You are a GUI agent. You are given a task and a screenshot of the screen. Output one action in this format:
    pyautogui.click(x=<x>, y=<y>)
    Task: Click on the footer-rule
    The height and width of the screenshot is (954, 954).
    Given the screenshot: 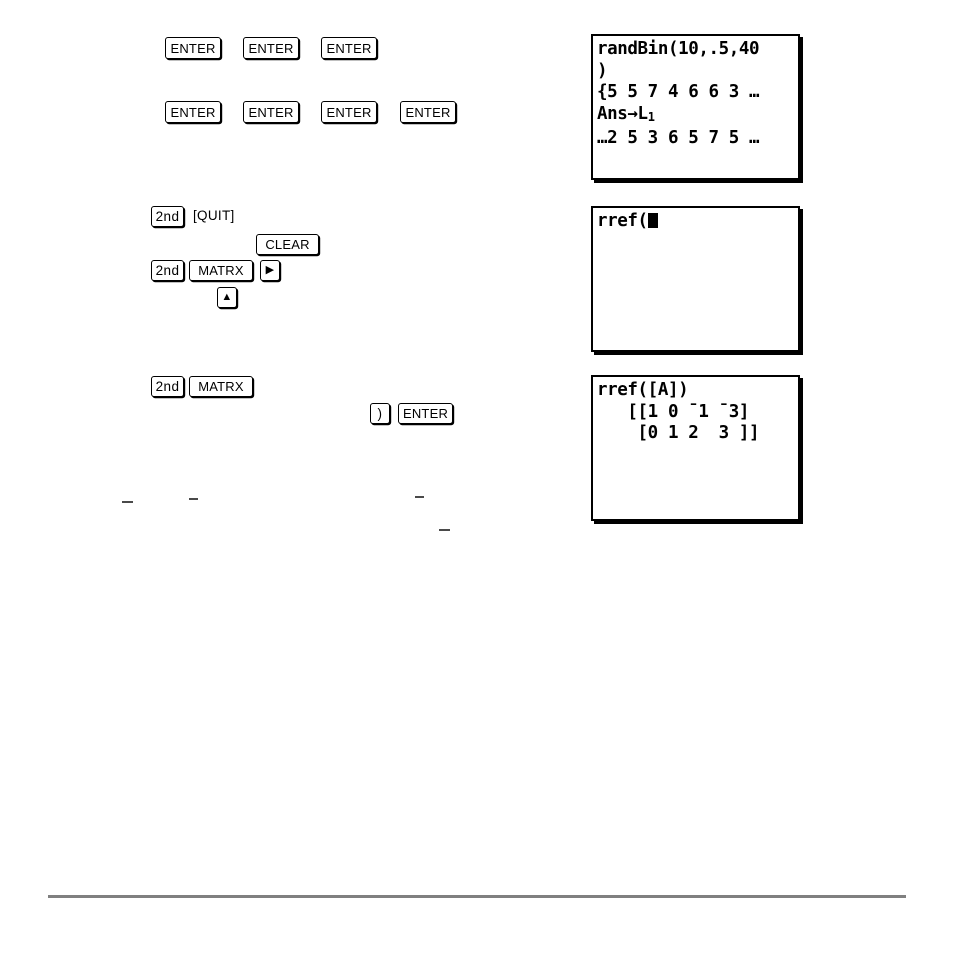 What is the action you would take?
    pyautogui.click(x=477, y=896)
    